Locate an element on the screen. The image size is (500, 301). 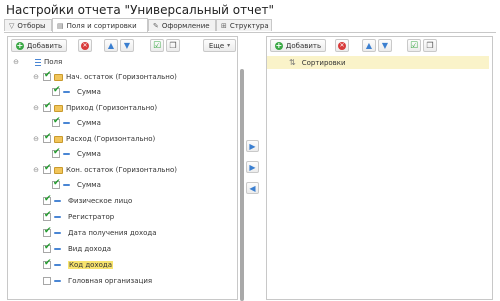
more-button: Еще ▾ is located at coordinates (219, 45).